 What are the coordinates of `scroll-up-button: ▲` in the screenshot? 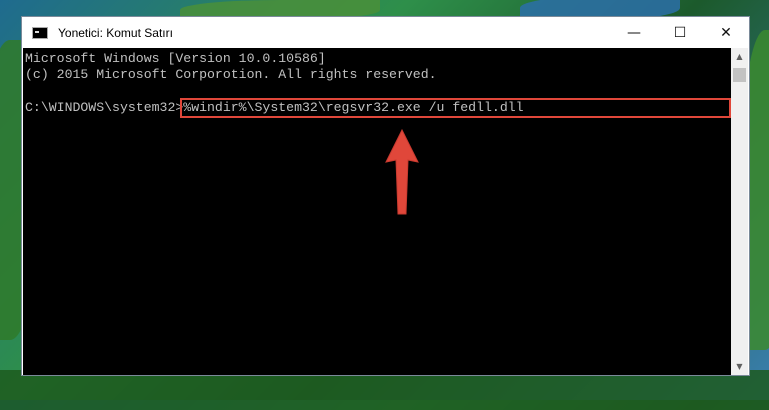 It's located at (739, 56).